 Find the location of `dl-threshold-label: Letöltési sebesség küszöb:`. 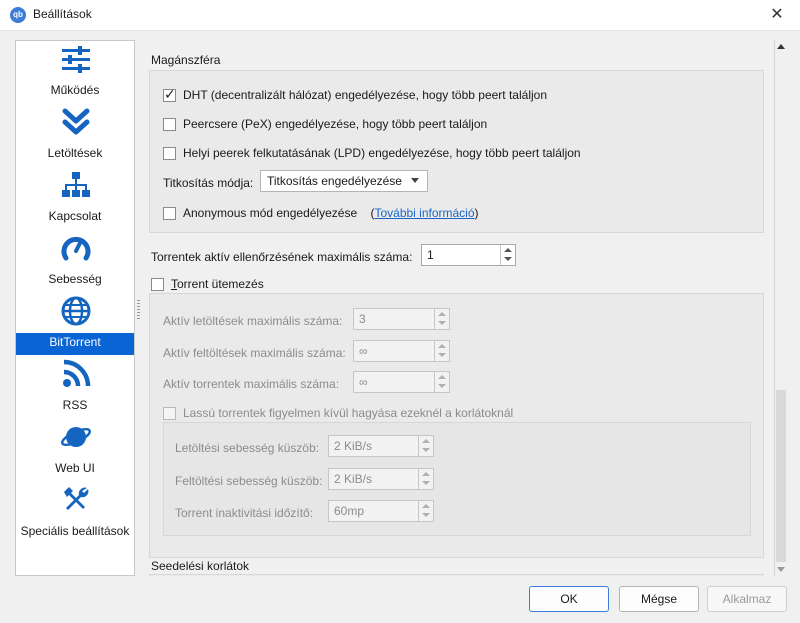

dl-threshold-label: Letöltési sebesség küszöb: is located at coordinates (247, 448).